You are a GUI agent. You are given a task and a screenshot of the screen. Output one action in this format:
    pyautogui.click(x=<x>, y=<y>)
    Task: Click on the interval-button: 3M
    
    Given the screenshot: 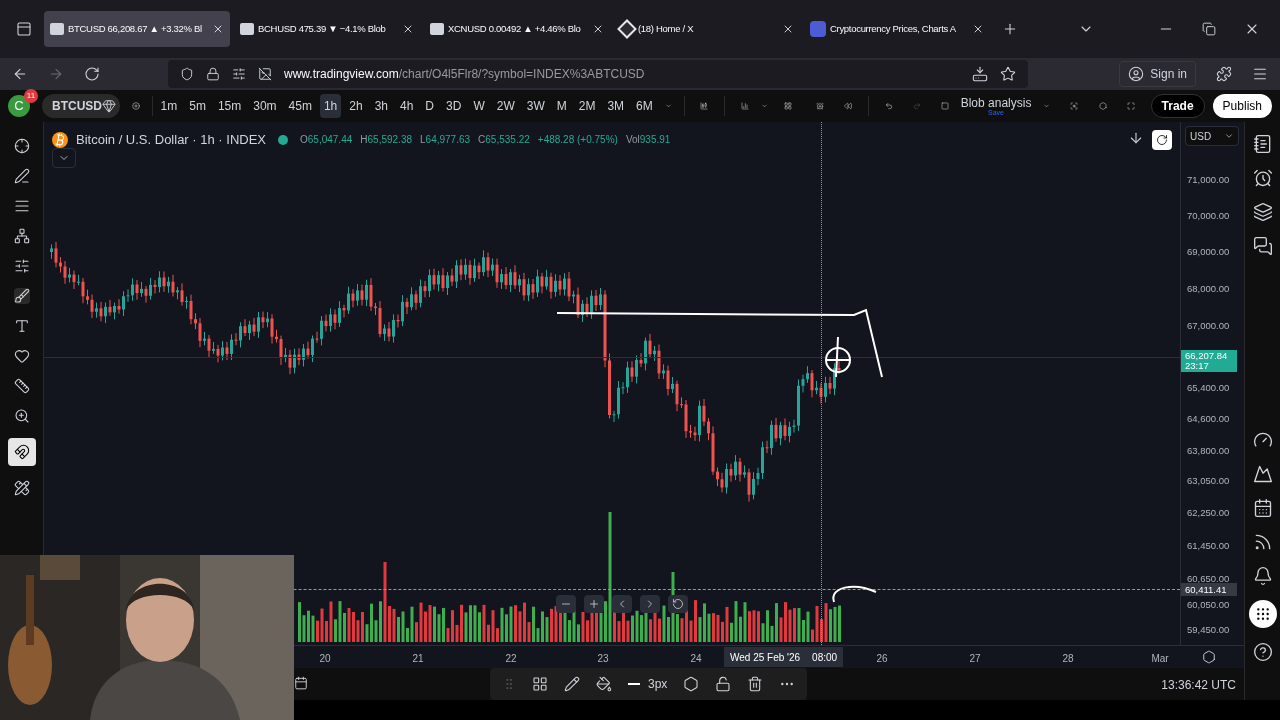 What is the action you would take?
    pyautogui.click(x=616, y=106)
    